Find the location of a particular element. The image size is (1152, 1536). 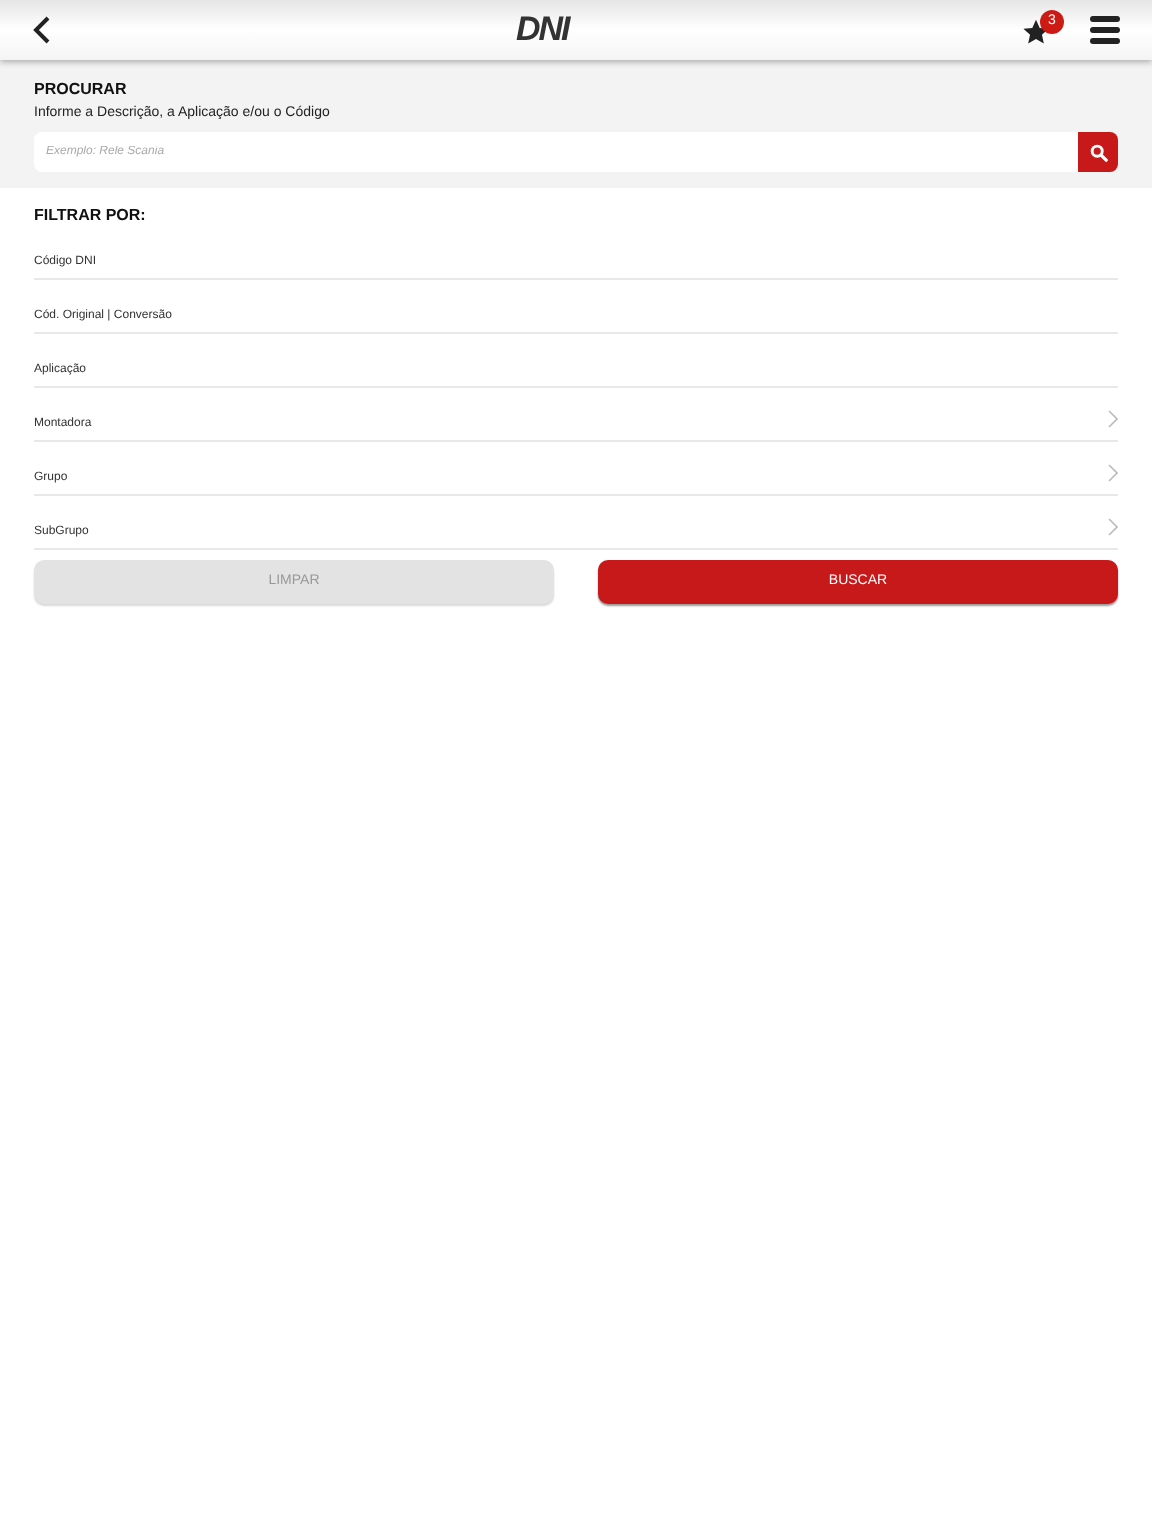

search-button is located at coordinates (1098, 152).